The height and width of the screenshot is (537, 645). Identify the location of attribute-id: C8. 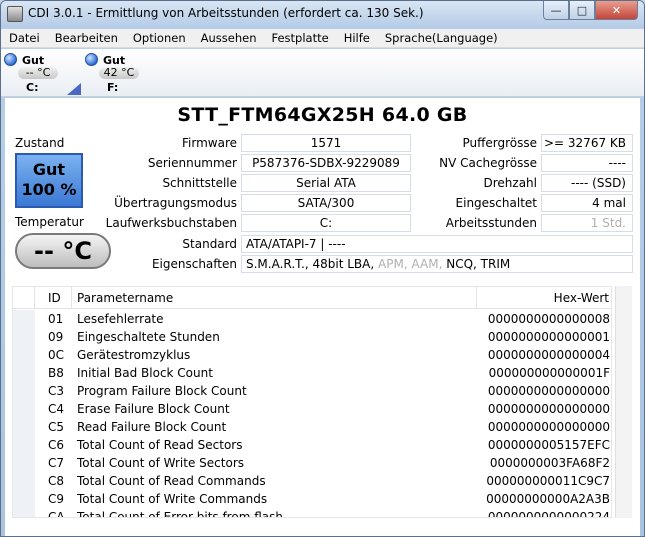
(56, 481).